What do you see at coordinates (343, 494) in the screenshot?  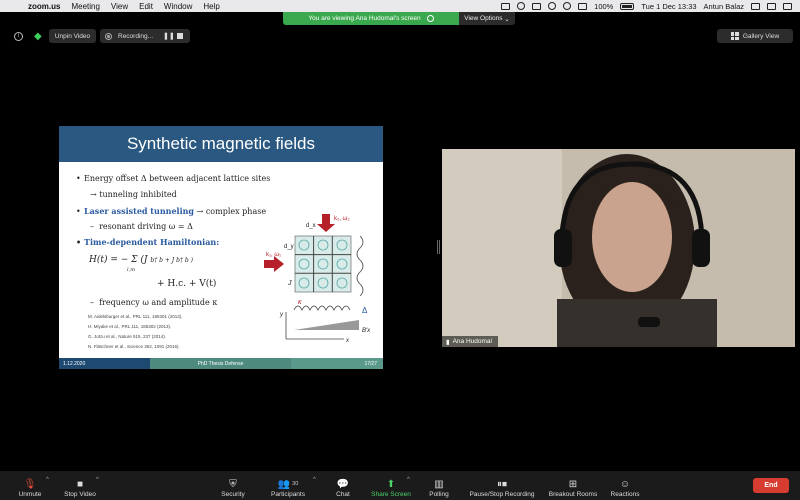 I see `chat-label: Chat` at bounding box center [343, 494].